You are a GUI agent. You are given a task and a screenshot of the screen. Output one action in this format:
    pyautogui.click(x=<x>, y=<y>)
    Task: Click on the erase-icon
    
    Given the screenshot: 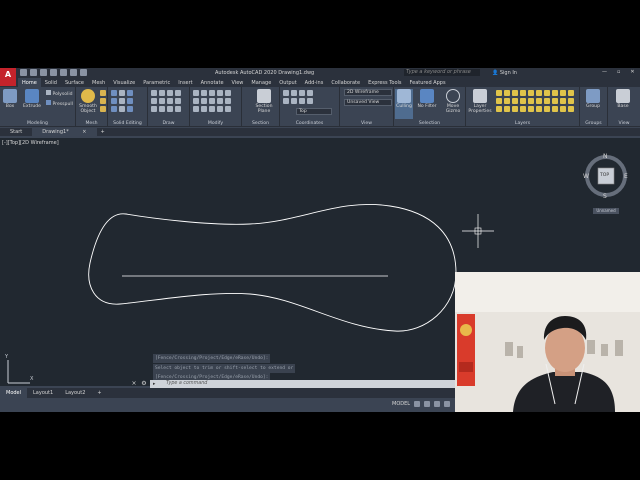 What is the action you would take?
    pyautogui.click(x=220, y=93)
    